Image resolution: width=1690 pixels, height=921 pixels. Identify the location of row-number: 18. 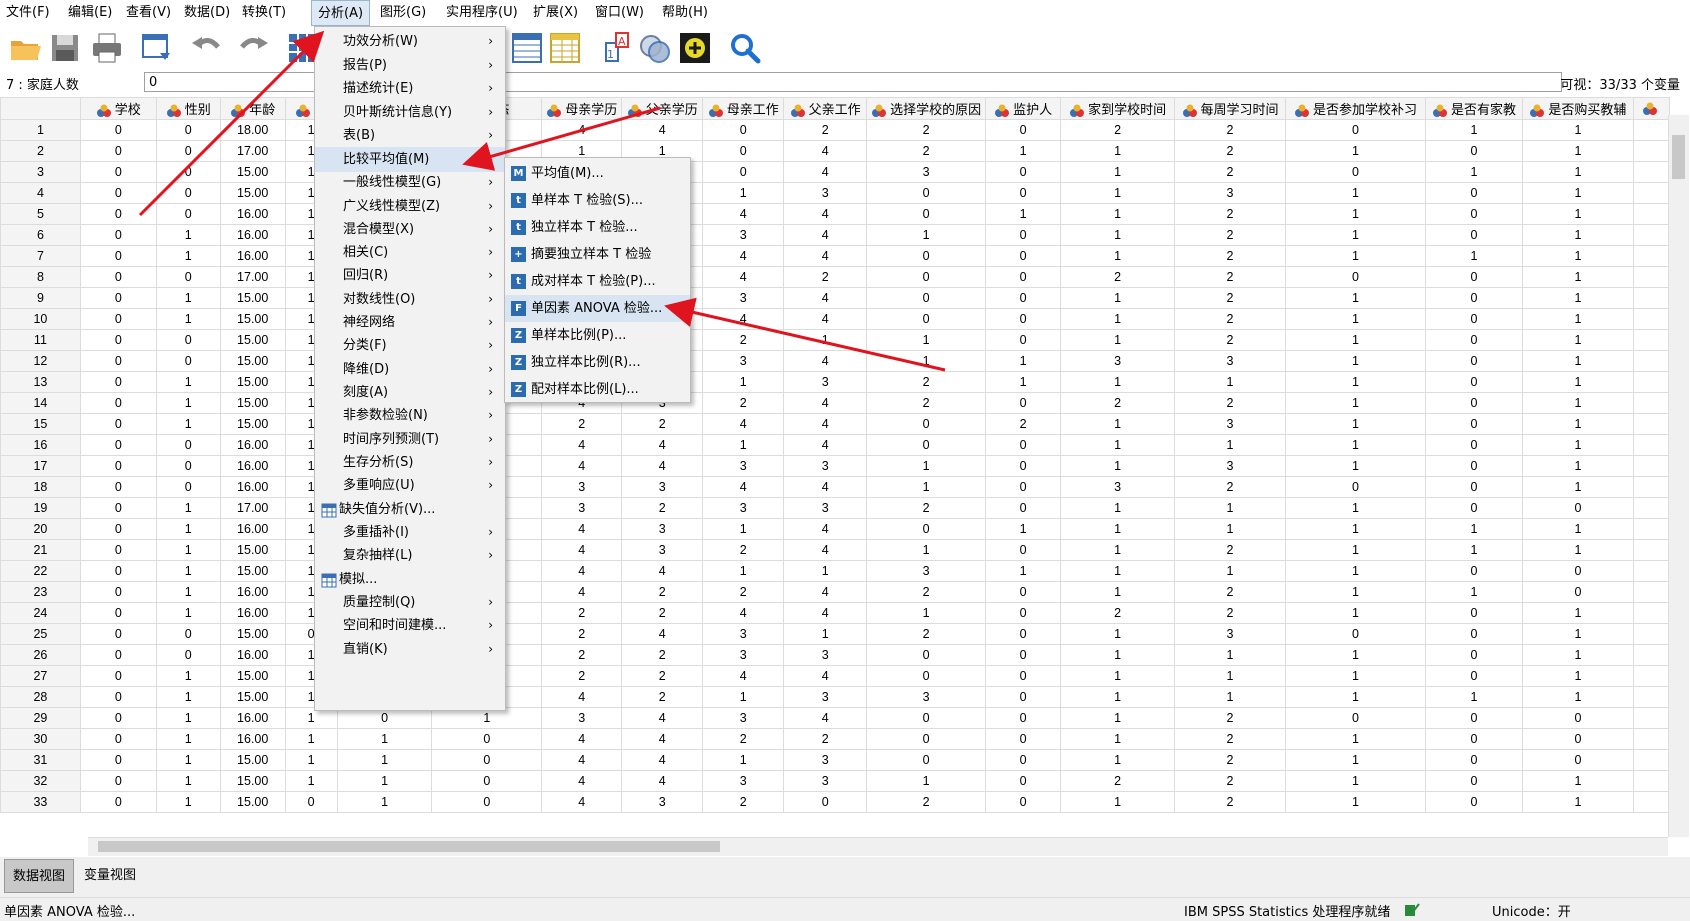
(40, 487).